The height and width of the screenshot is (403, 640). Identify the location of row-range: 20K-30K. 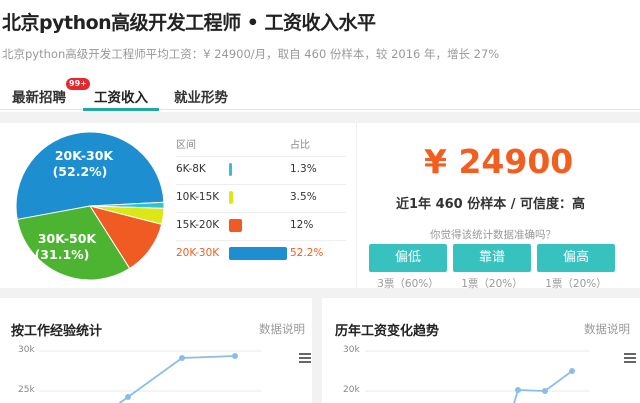
(198, 253).